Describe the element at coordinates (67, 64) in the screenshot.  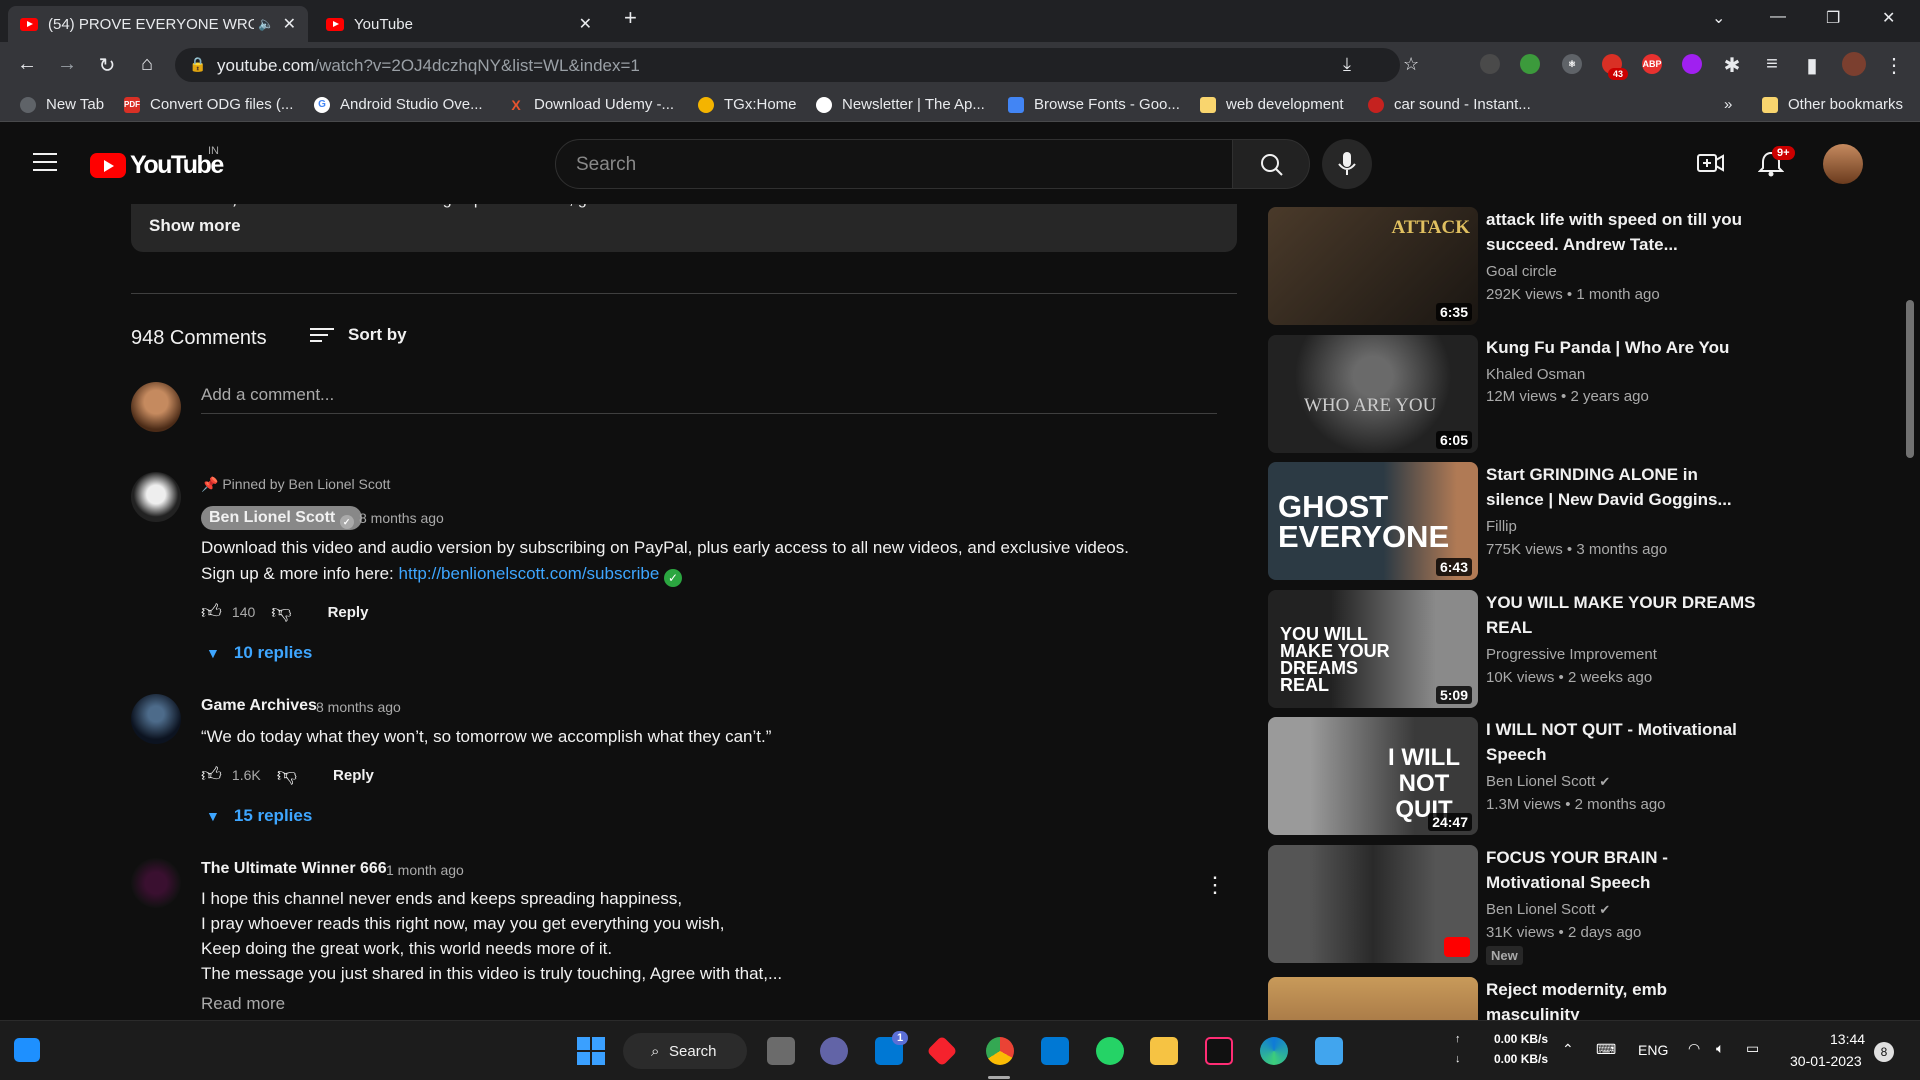
I see `forward-icon: →` at that location.